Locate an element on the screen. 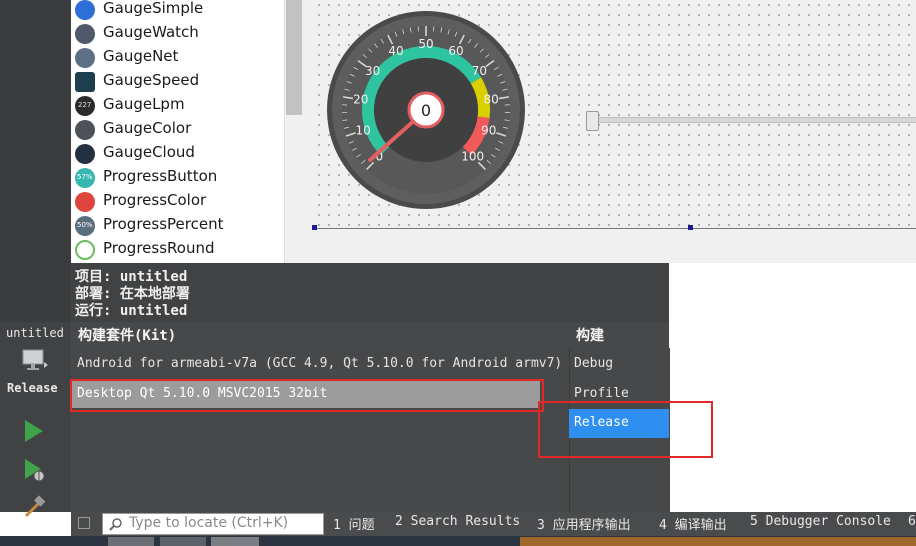  list-item: ProgressColor is located at coordinates (177, 202).